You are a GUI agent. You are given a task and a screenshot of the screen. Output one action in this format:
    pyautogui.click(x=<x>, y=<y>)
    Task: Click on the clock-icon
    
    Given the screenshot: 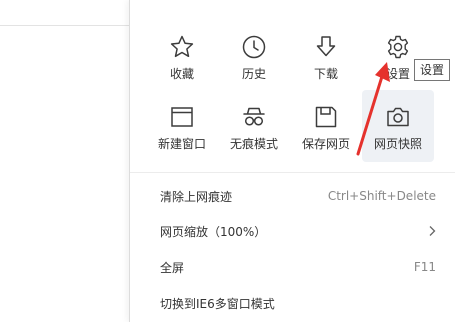 What is the action you would take?
    pyautogui.click(x=254, y=47)
    